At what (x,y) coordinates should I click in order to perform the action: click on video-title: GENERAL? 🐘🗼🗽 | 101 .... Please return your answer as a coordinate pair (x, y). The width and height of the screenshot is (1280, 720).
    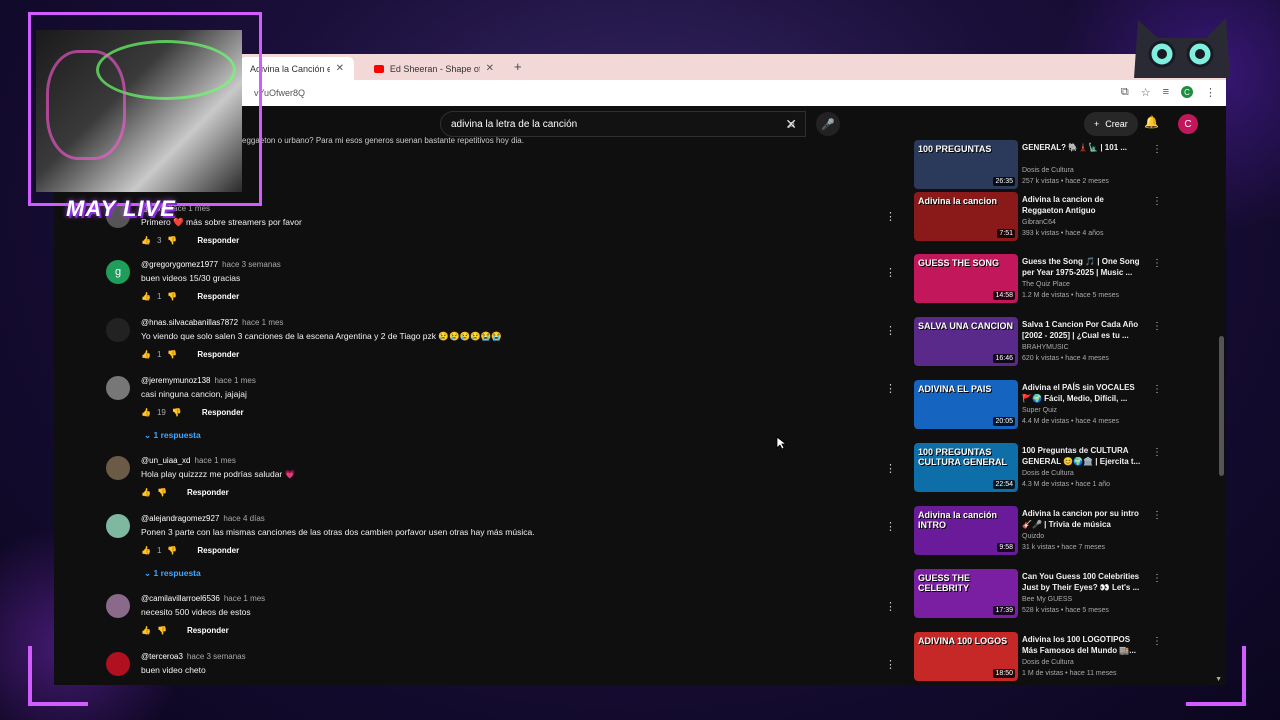
    Looking at the image, I should click on (1084, 147).